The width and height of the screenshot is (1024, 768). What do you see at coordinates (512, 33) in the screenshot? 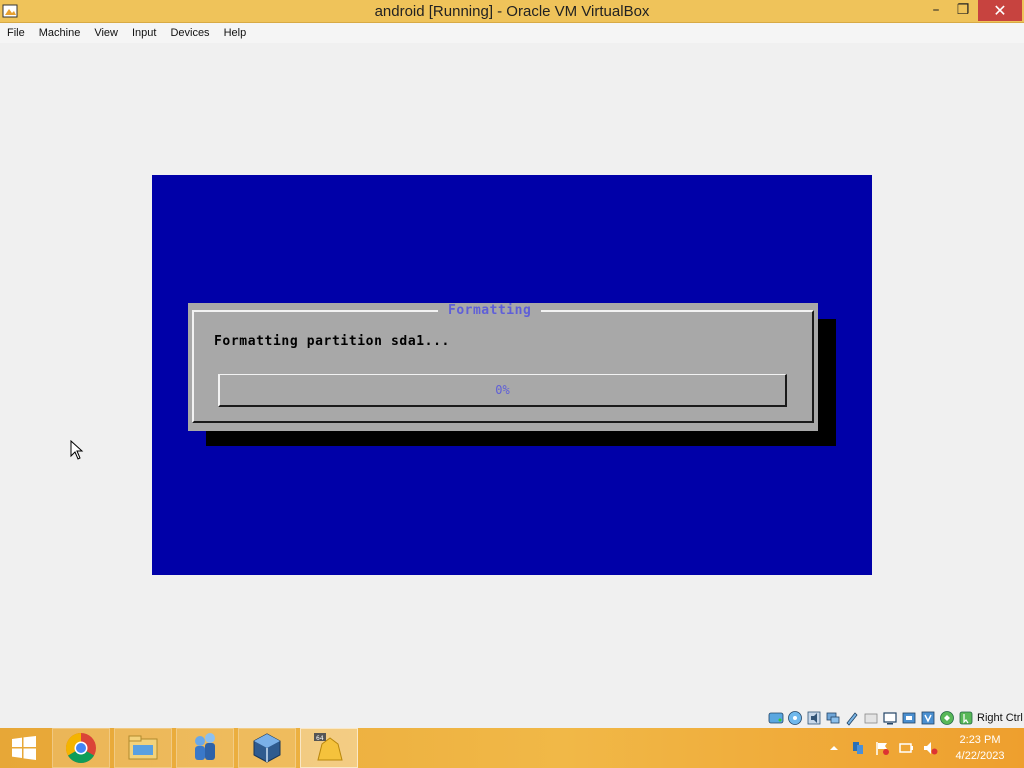
I see `menu-bar: File Machine View Input Devices Help` at bounding box center [512, 33].